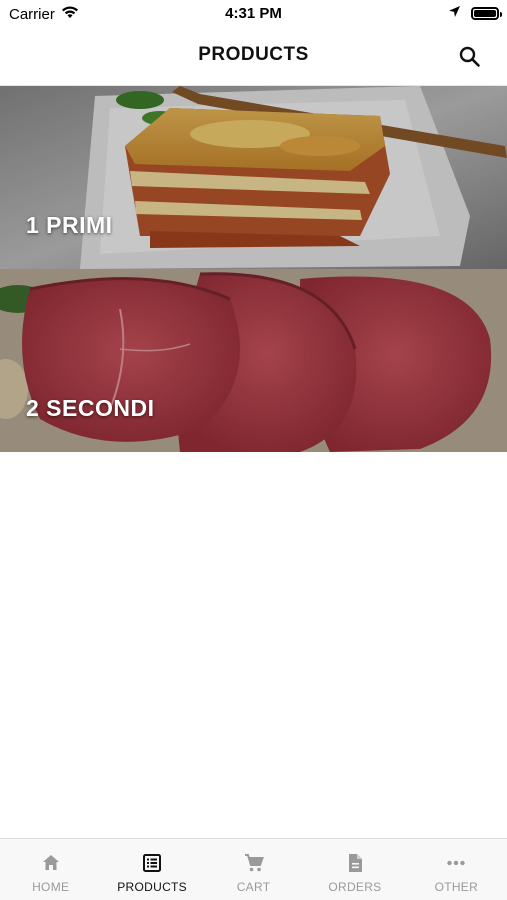 Image resolution: width=507 pixels, height=900 pixels. What do you see at coordinates (50, 862) in the screenshot?
I see `home-icon` at bounding box center [50, 862].